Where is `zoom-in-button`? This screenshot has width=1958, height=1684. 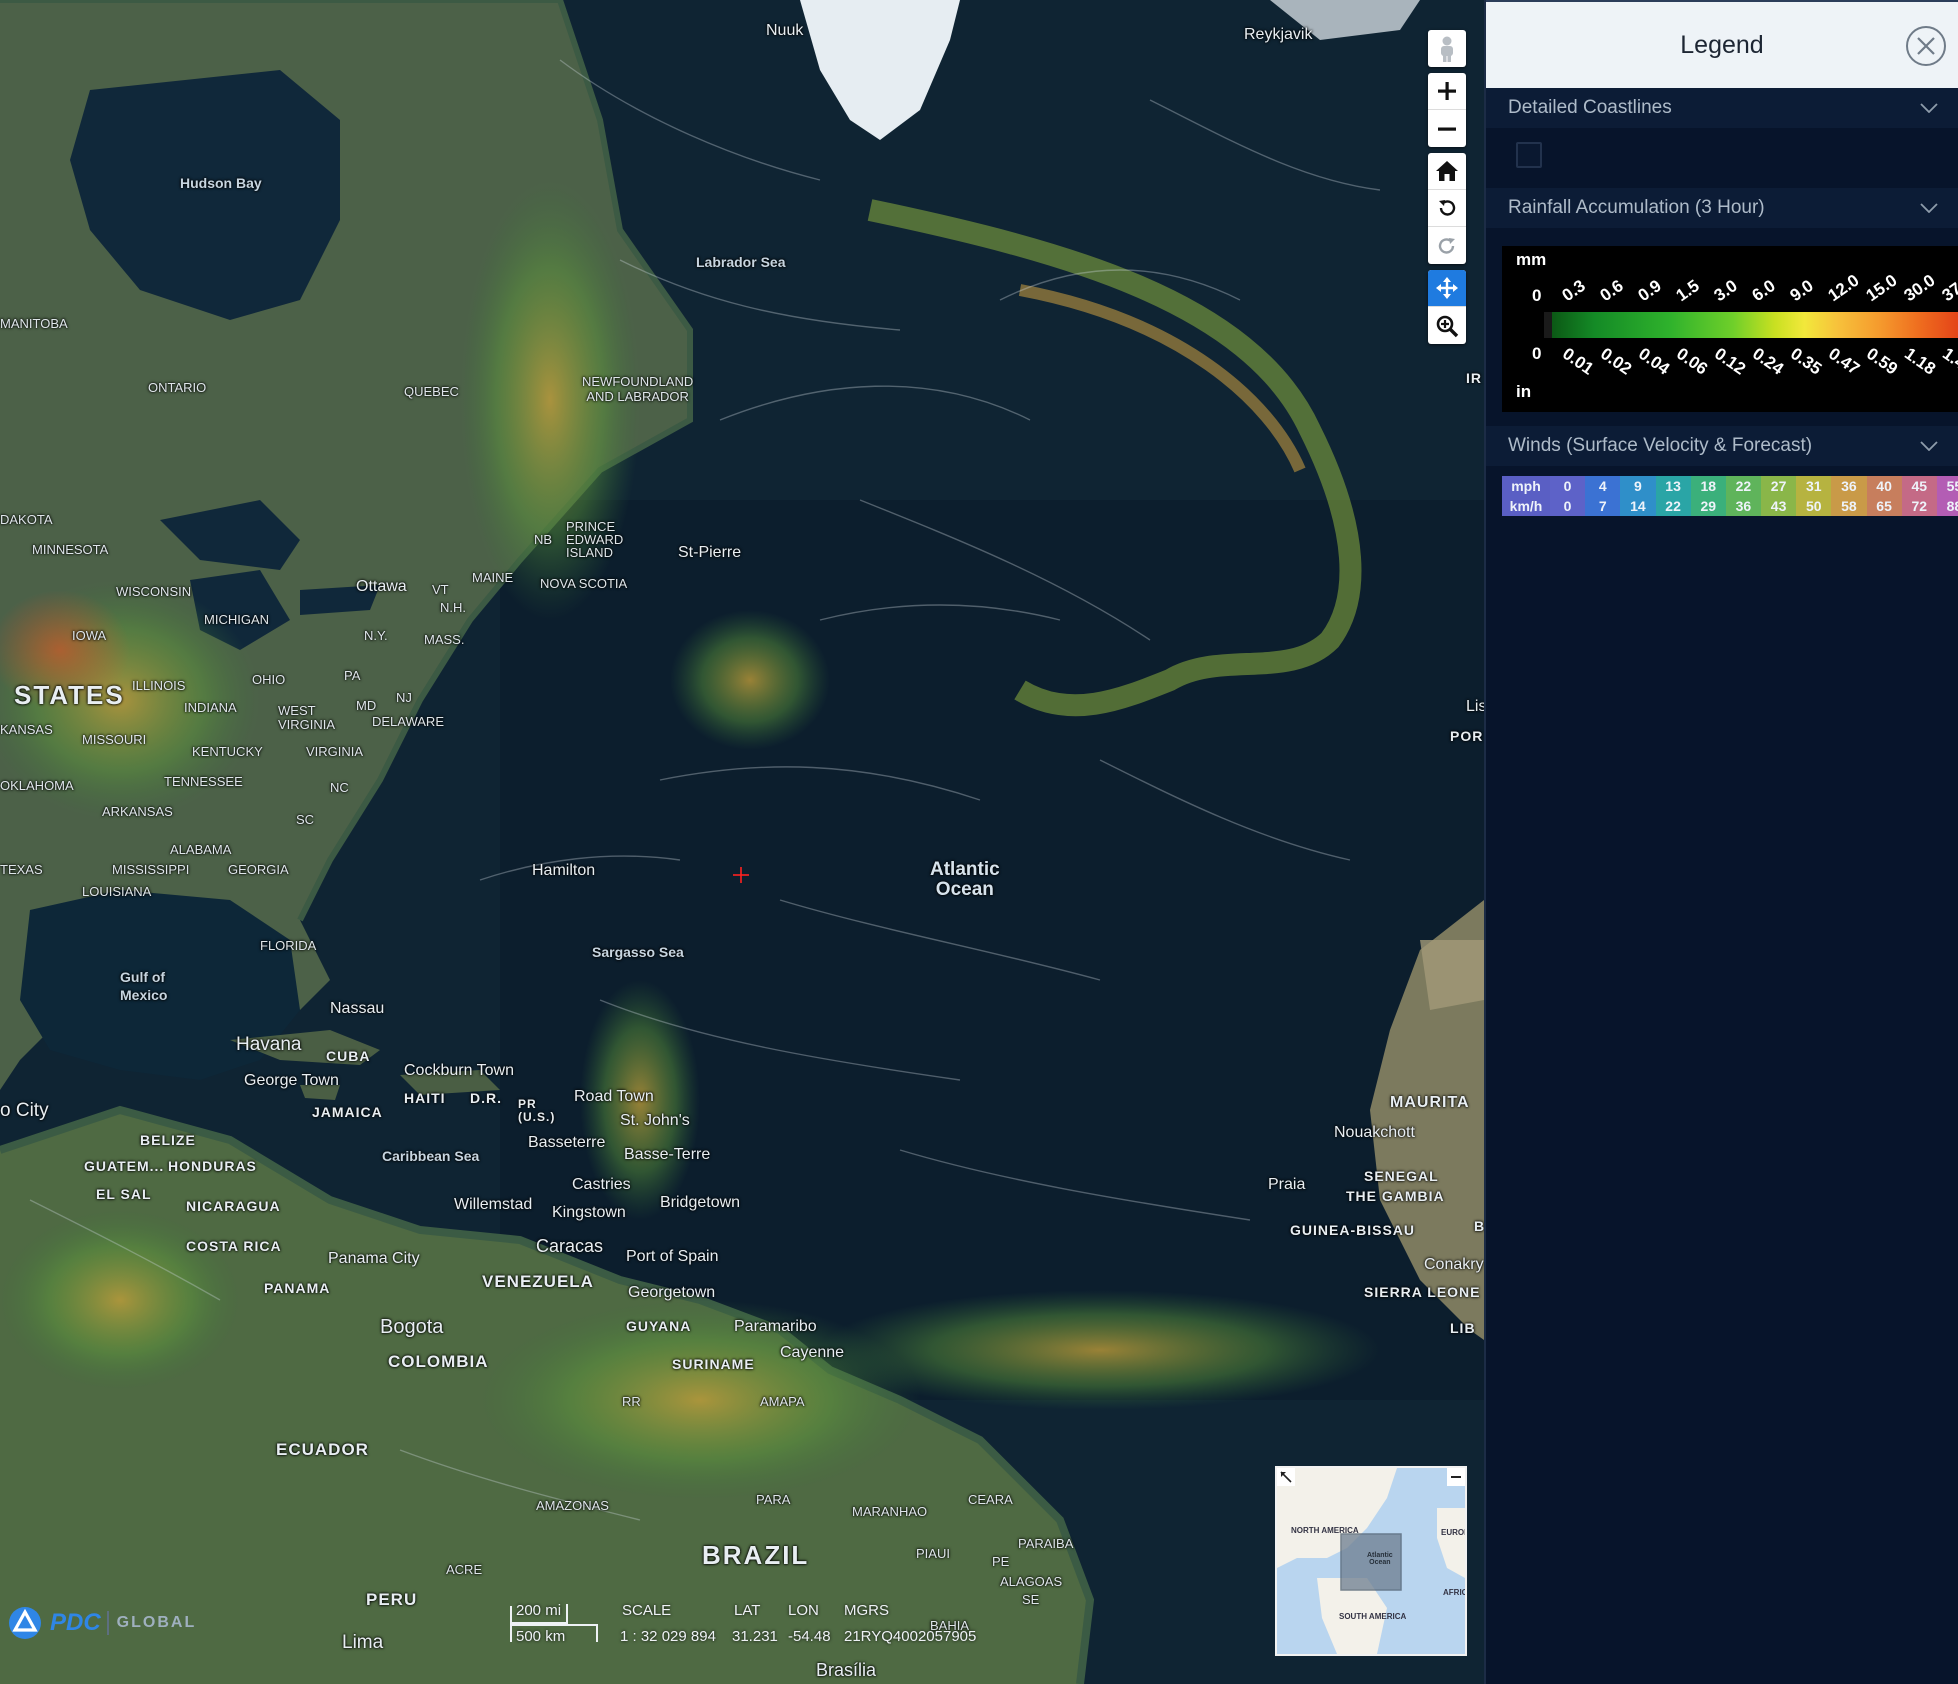
zoom-in-button is located at coordinates (1447, 91).